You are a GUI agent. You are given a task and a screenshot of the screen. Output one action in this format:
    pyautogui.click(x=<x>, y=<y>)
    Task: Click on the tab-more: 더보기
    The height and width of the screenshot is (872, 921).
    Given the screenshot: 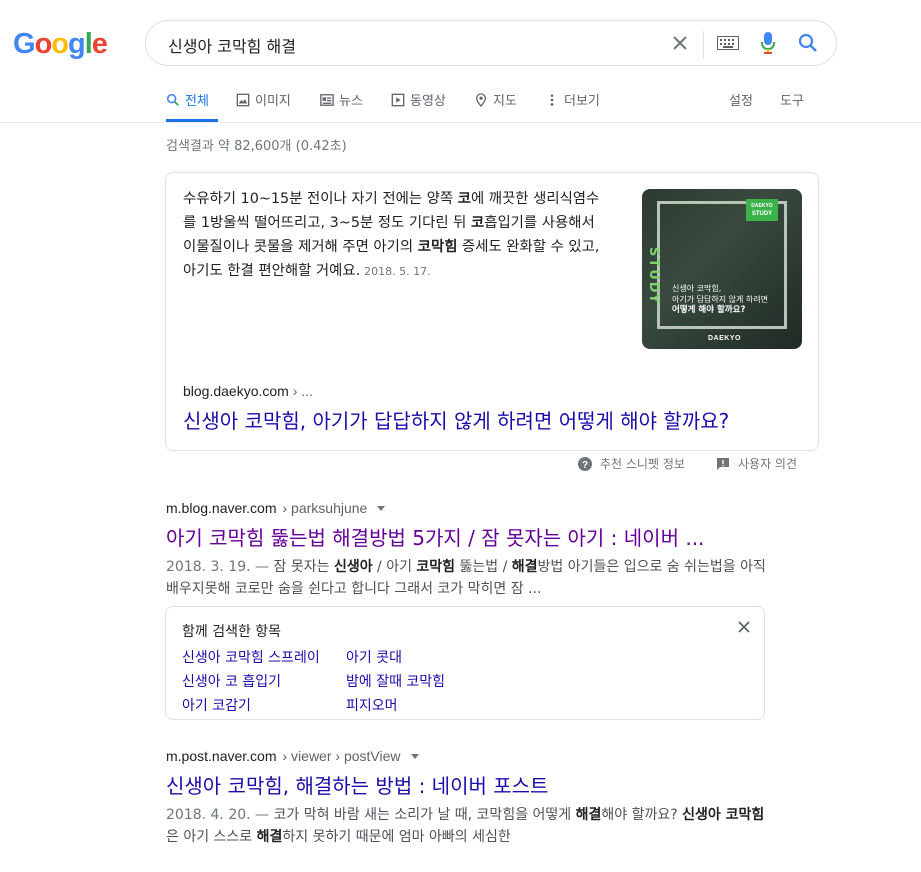 What is the action you would take?
    pyautogui.click(x=572, y=99)
    